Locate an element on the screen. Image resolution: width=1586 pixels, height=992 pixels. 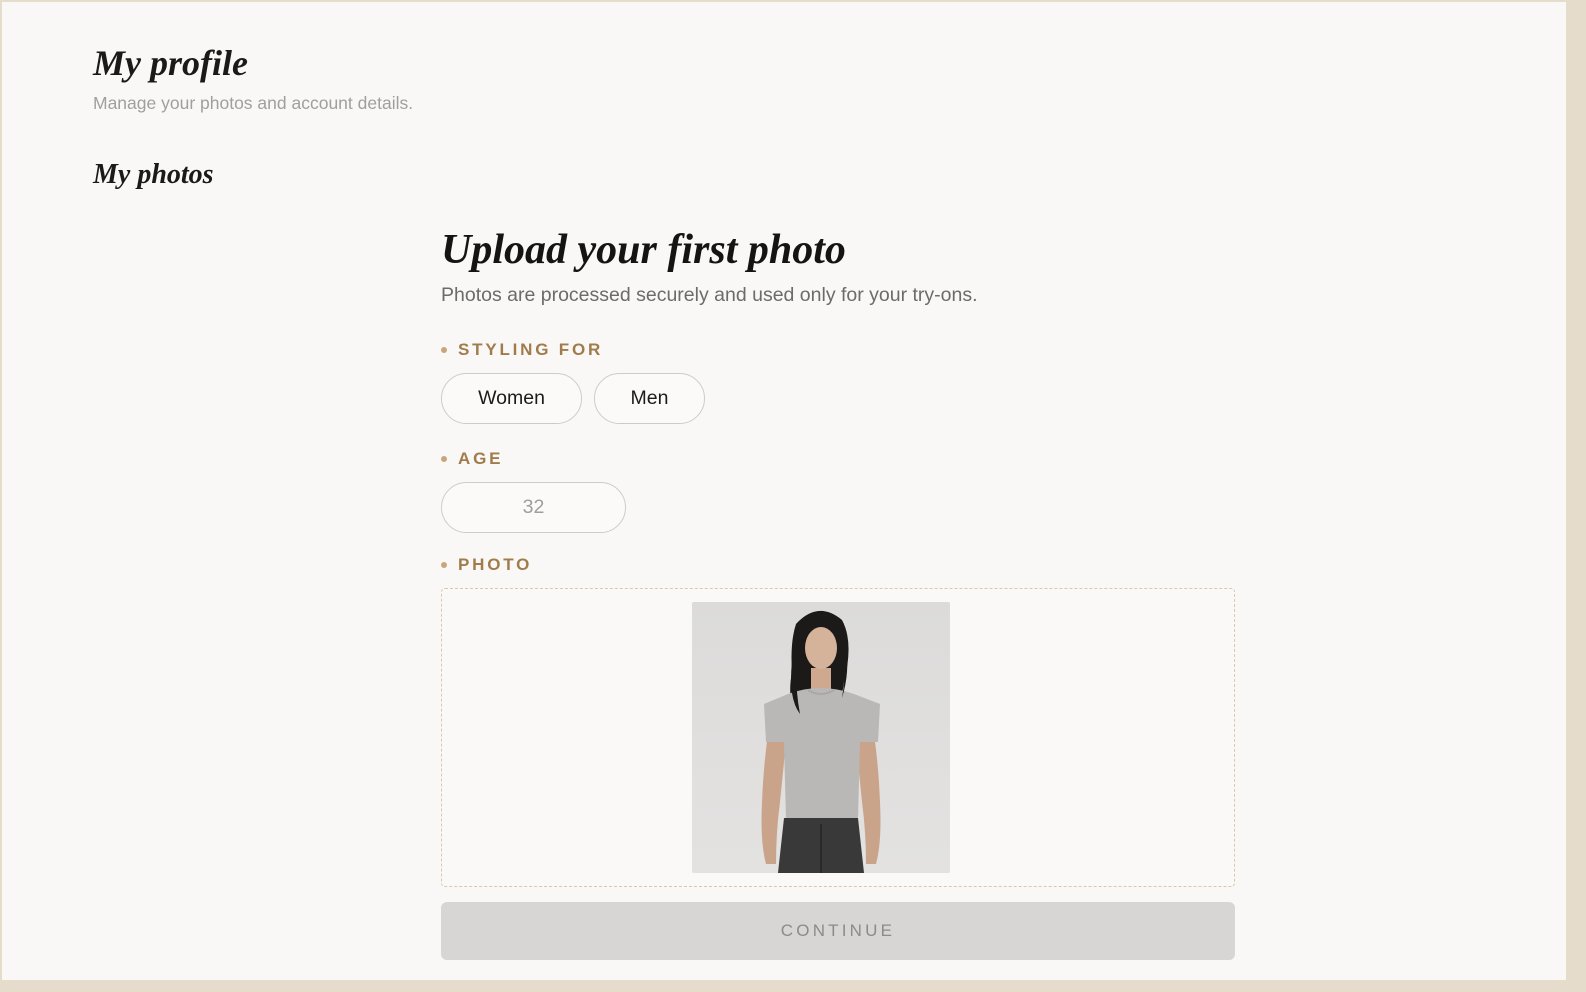
age-label-text: AGE is located at coordinates (481, 458).